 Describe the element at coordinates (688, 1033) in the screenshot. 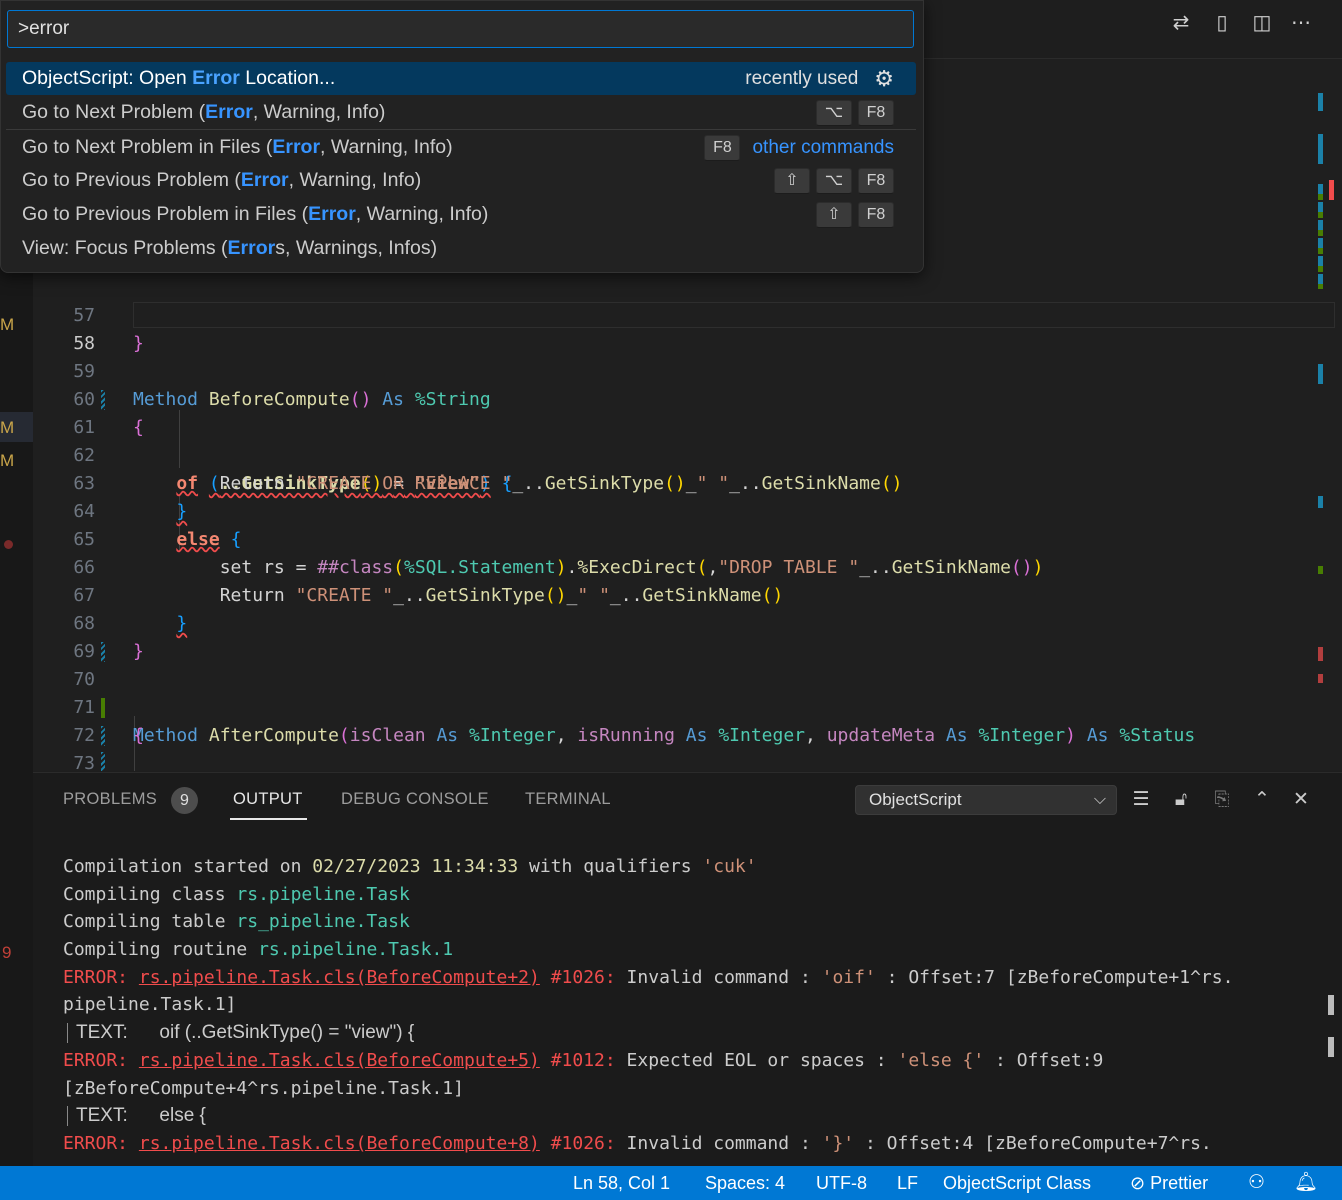

I see `output-text-line: TEXT: oif (..GetSinkType() = "view") {` at that location.